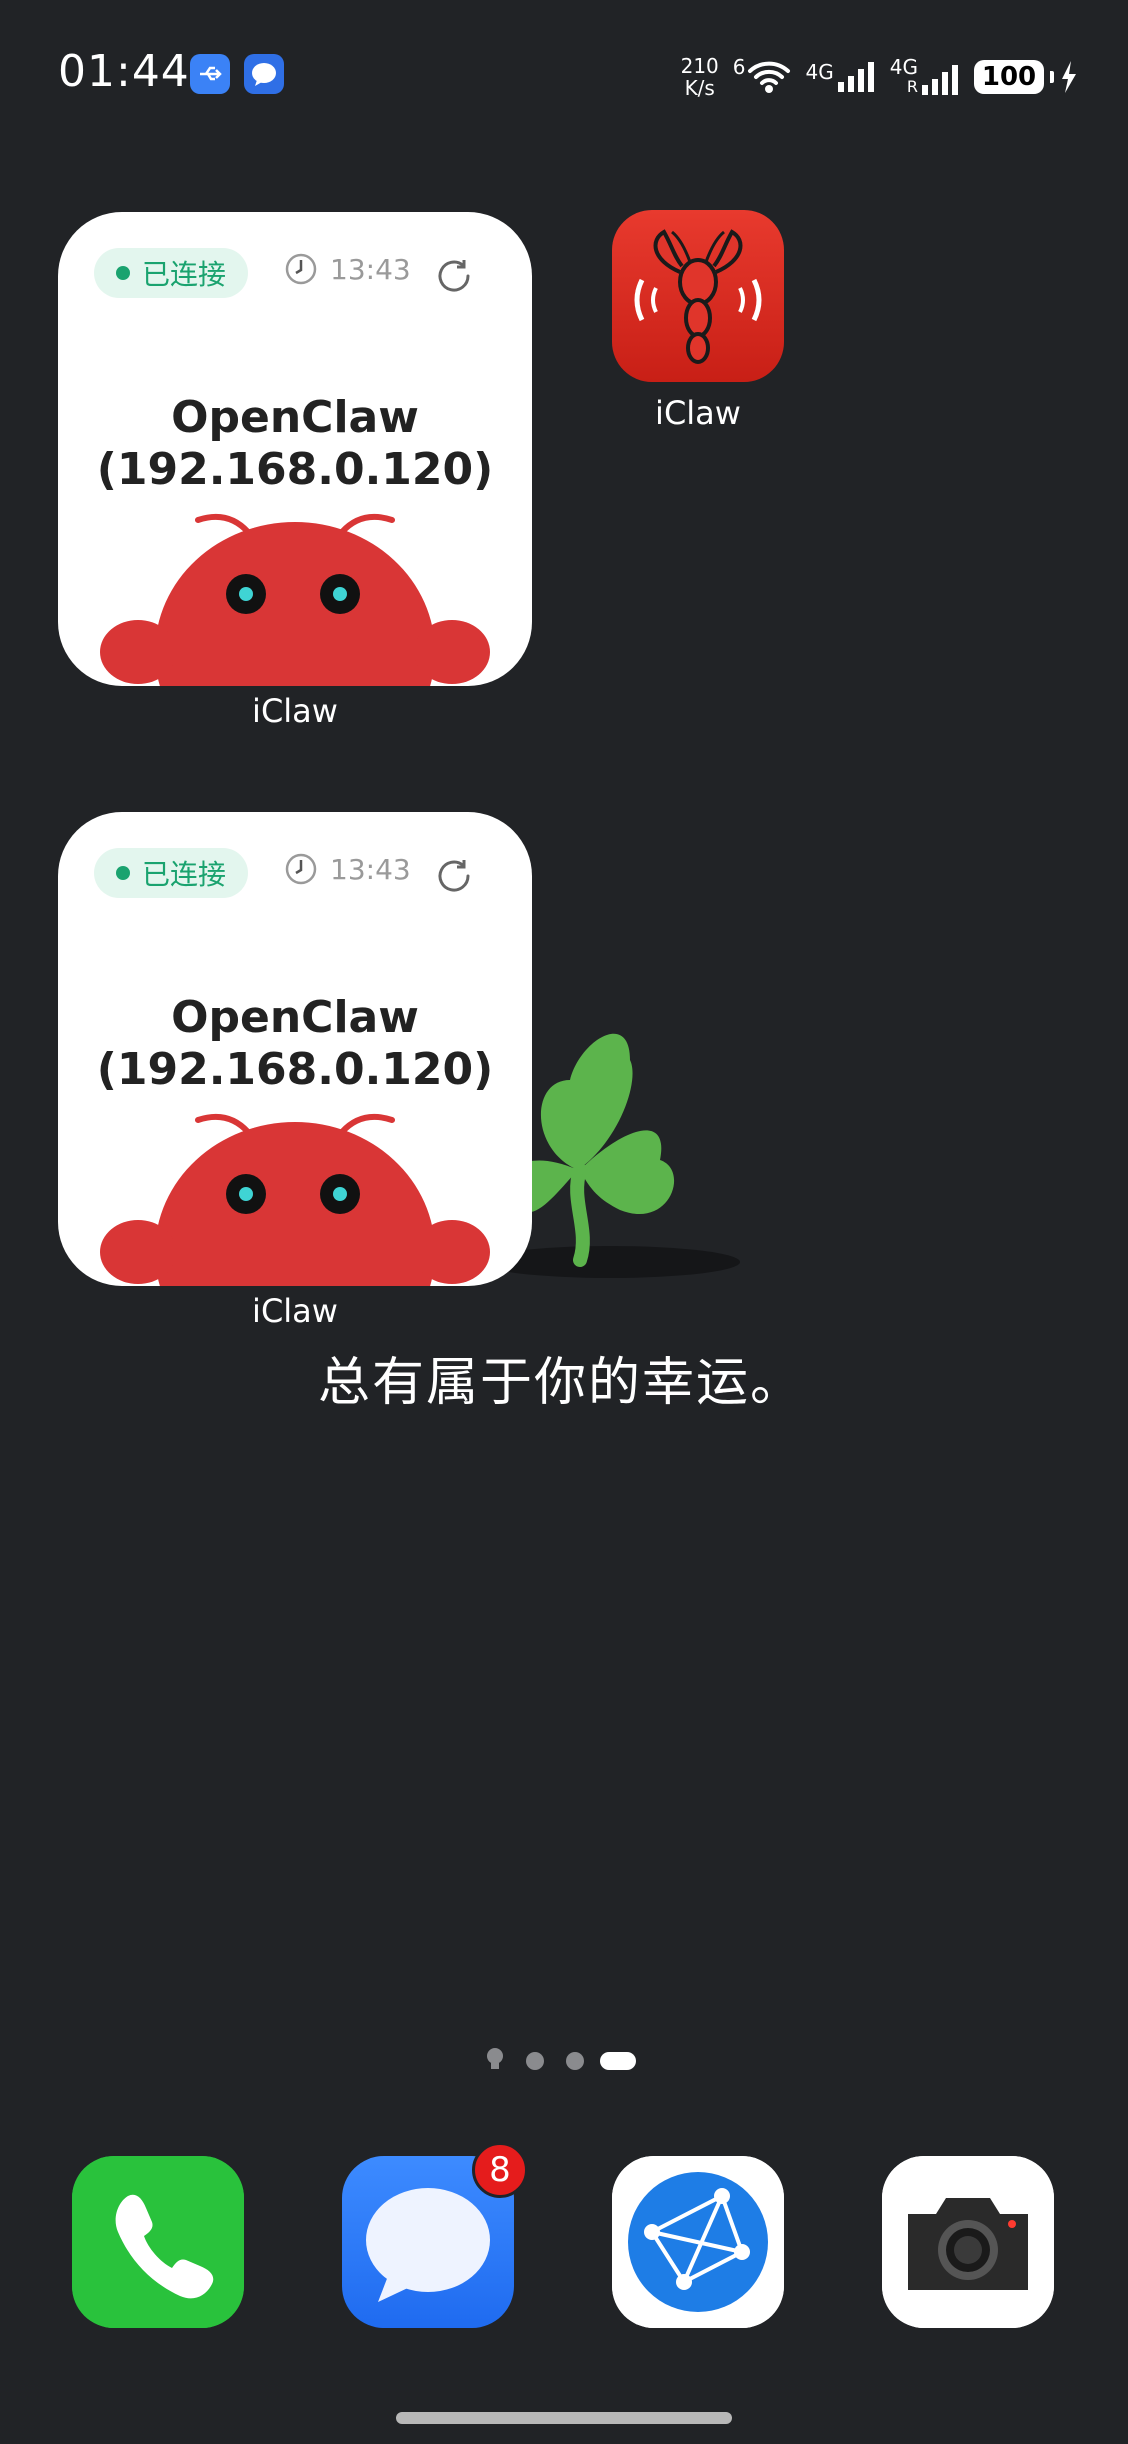  What do you see at coordinates (841, 77) in the screenshot?
I see `signal-icon: 4G` at bounding box center [841, 77].